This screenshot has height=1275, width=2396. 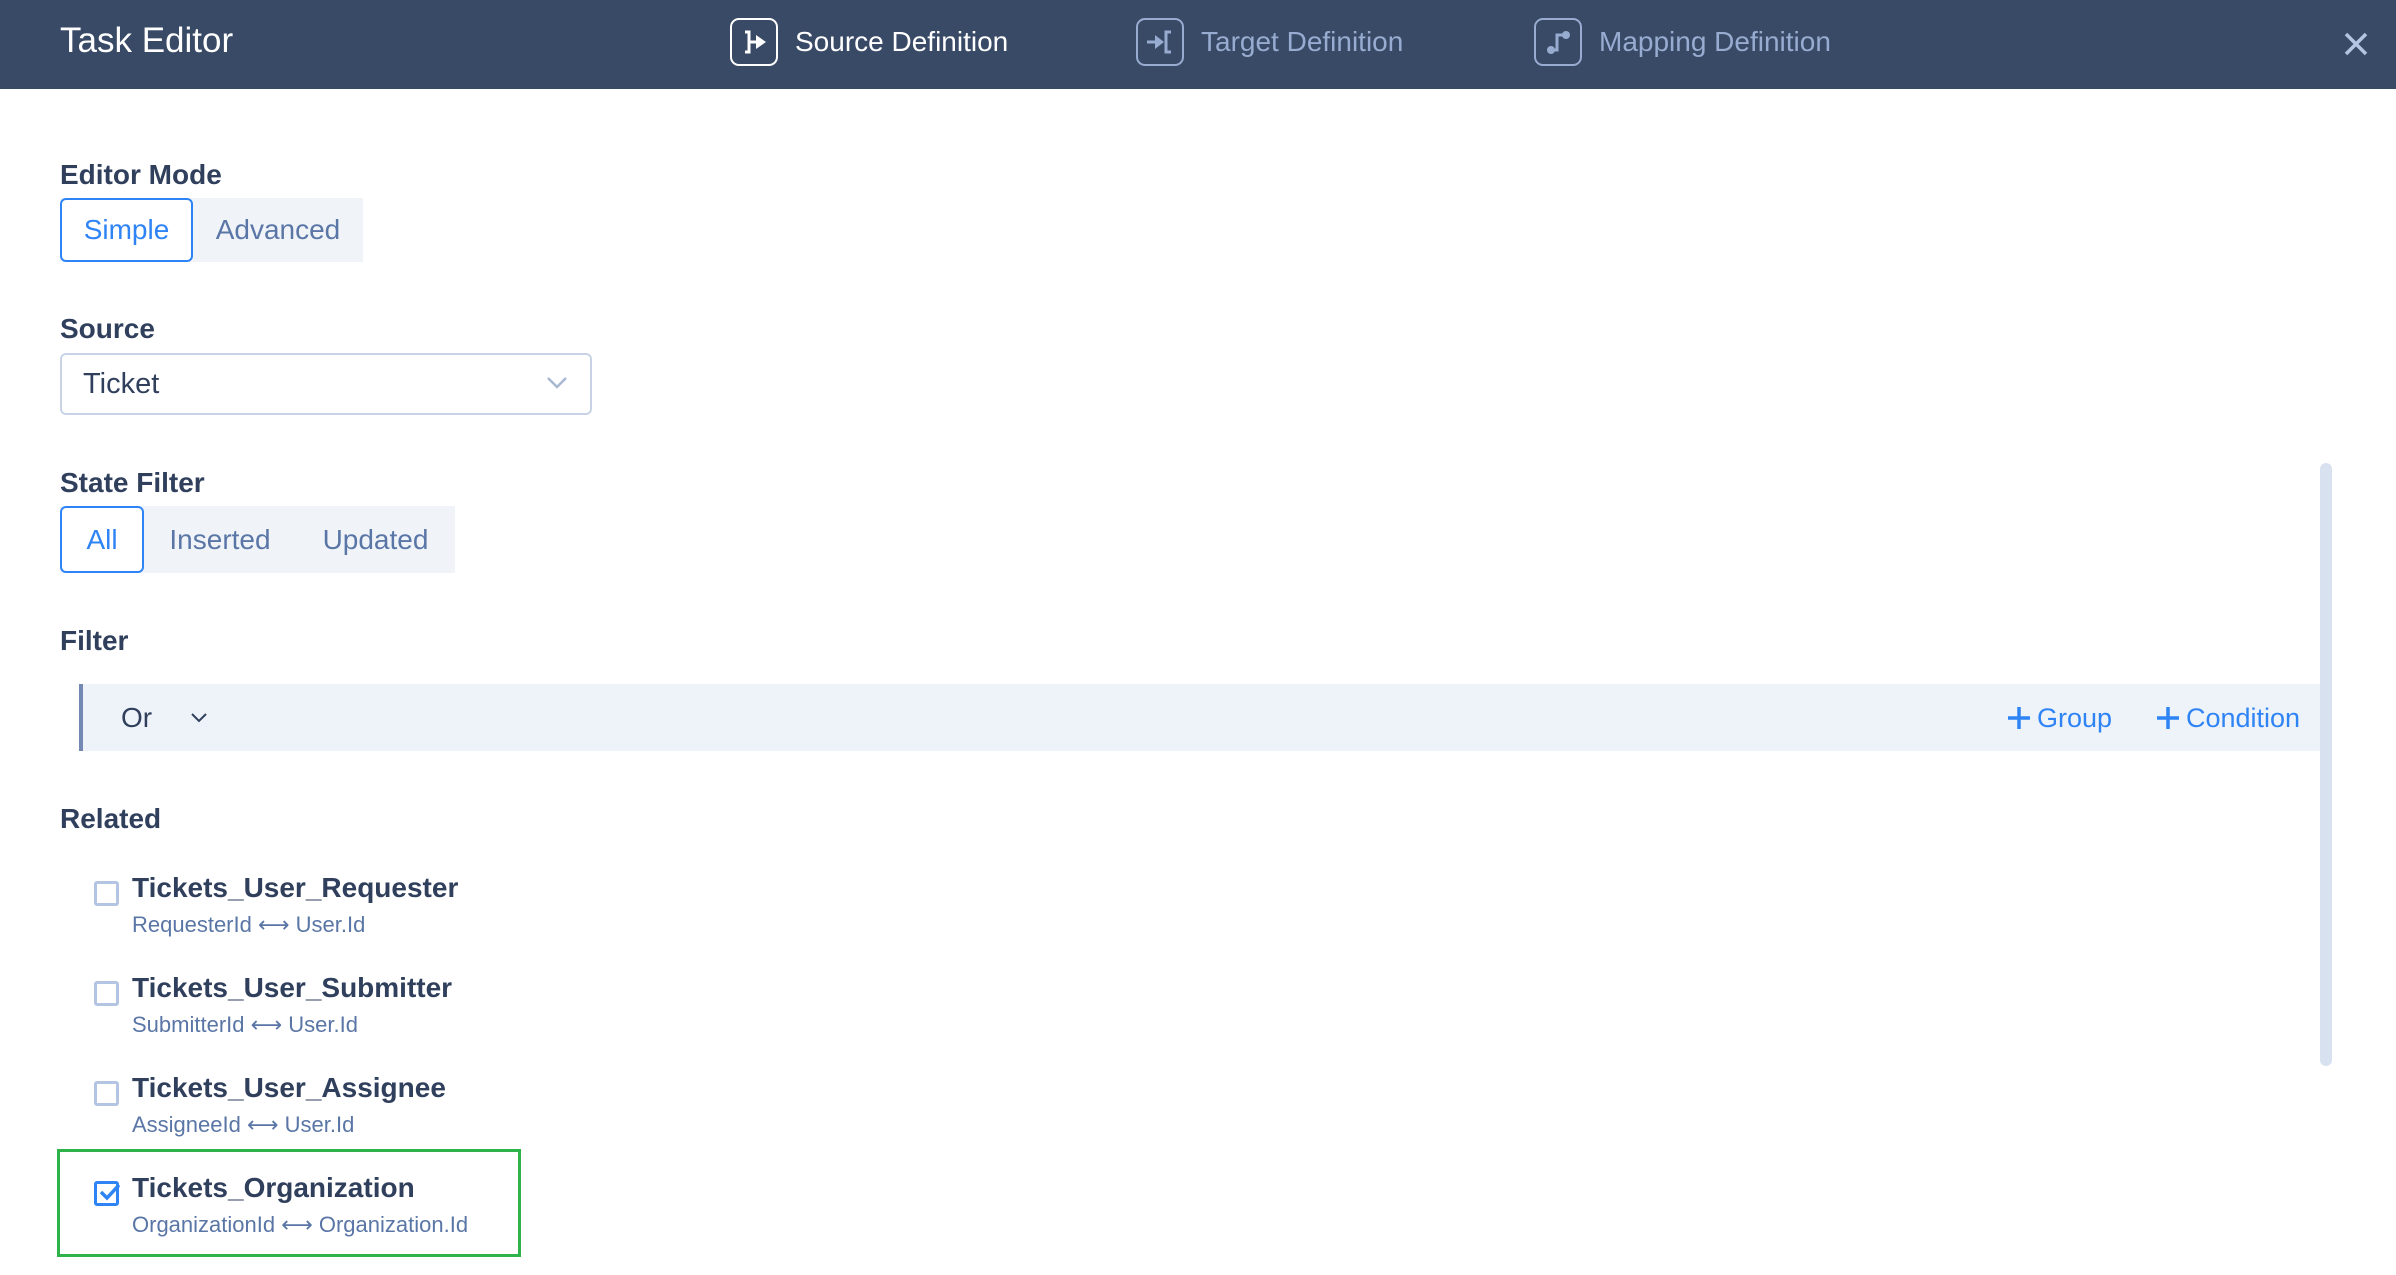 I want to click on tab-source-definition: Source Definition, so click(x=869, y=42).